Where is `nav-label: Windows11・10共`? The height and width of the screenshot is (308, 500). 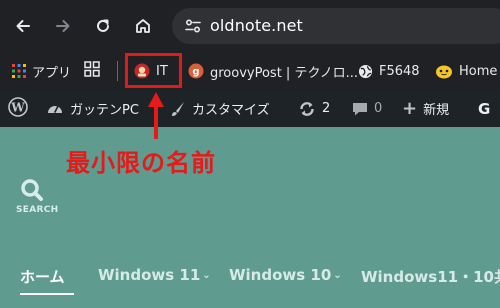
nav-label: Windows11・10共 is located at coordinates (430, 277).